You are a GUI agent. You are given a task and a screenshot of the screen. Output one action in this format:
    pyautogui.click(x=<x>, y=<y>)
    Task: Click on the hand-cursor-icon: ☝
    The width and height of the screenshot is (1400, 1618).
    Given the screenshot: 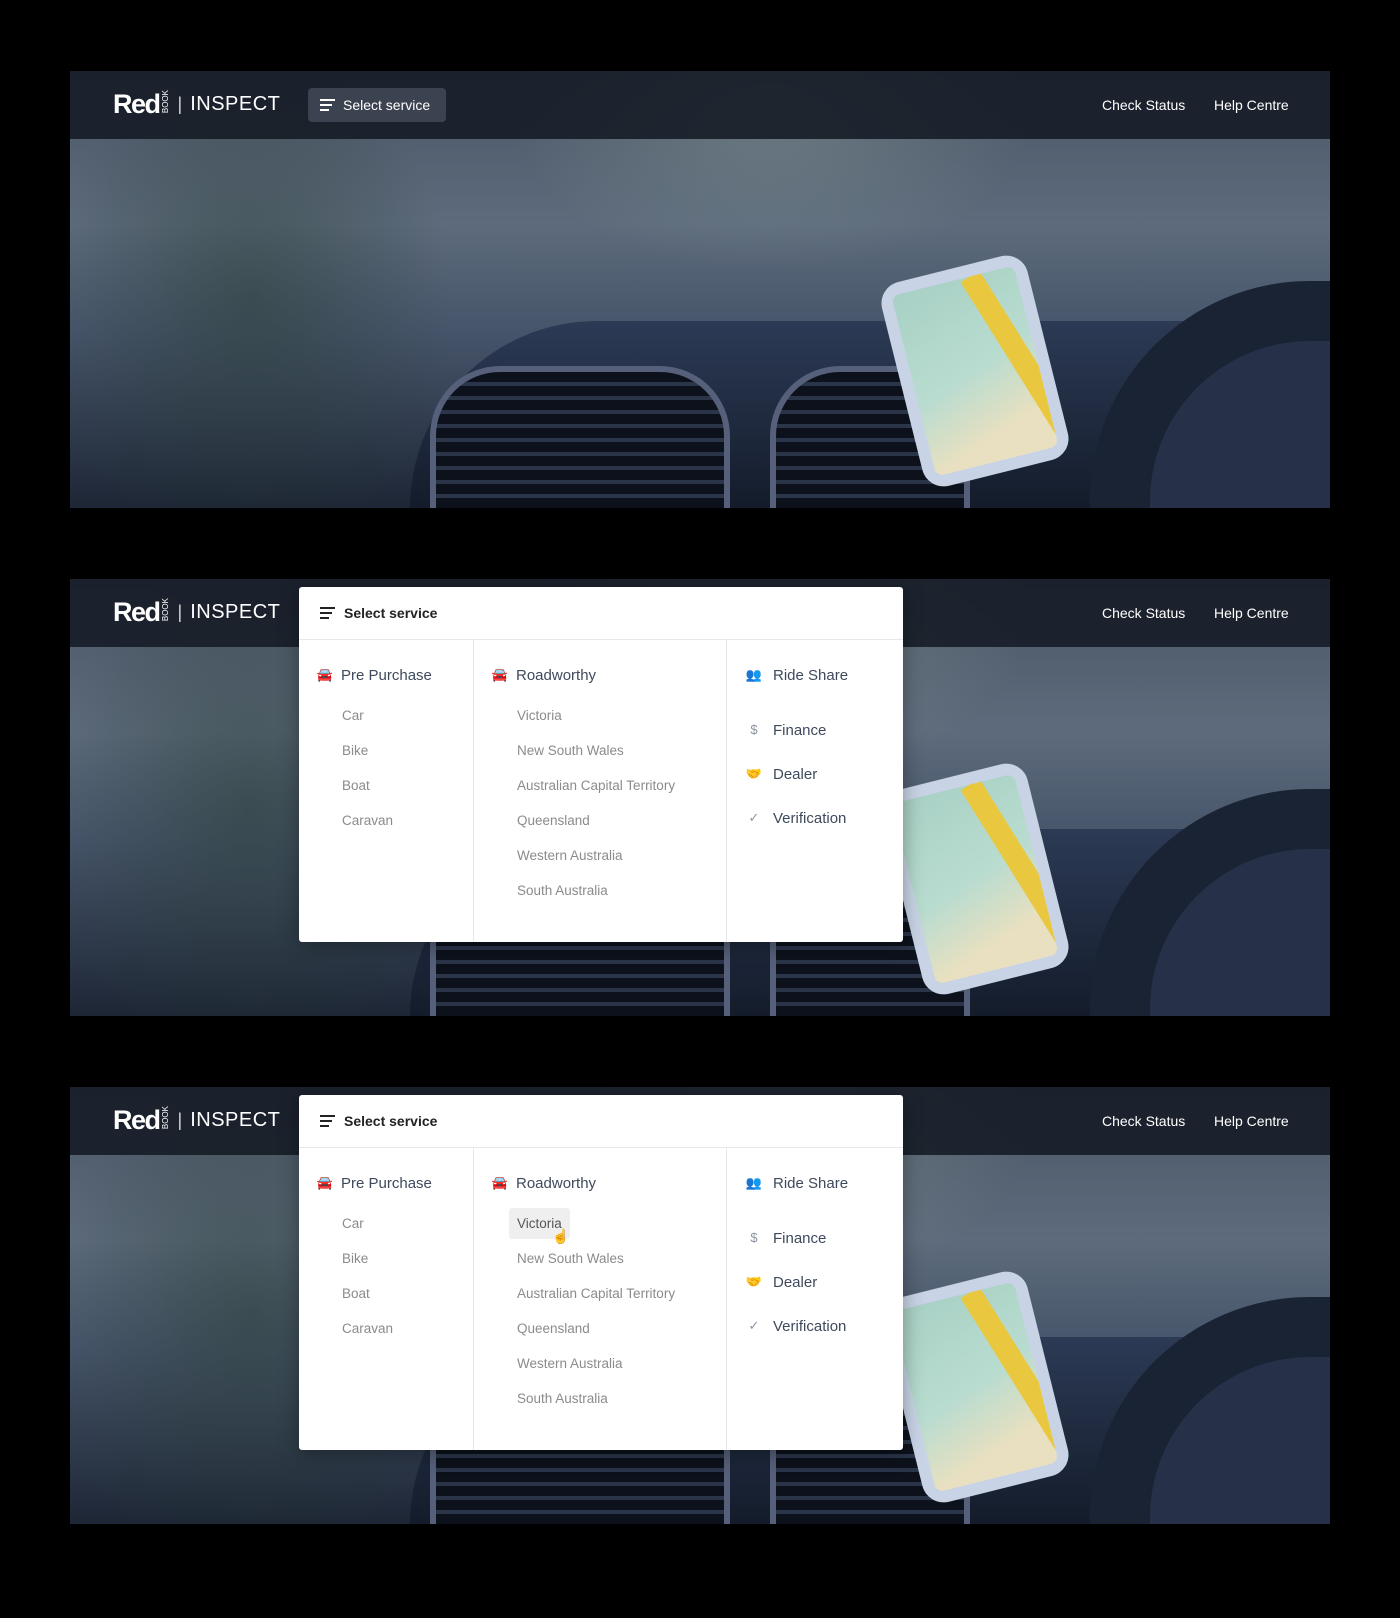 What is the action you would take?
    pyautogui.click(x=561, y=1236)
    